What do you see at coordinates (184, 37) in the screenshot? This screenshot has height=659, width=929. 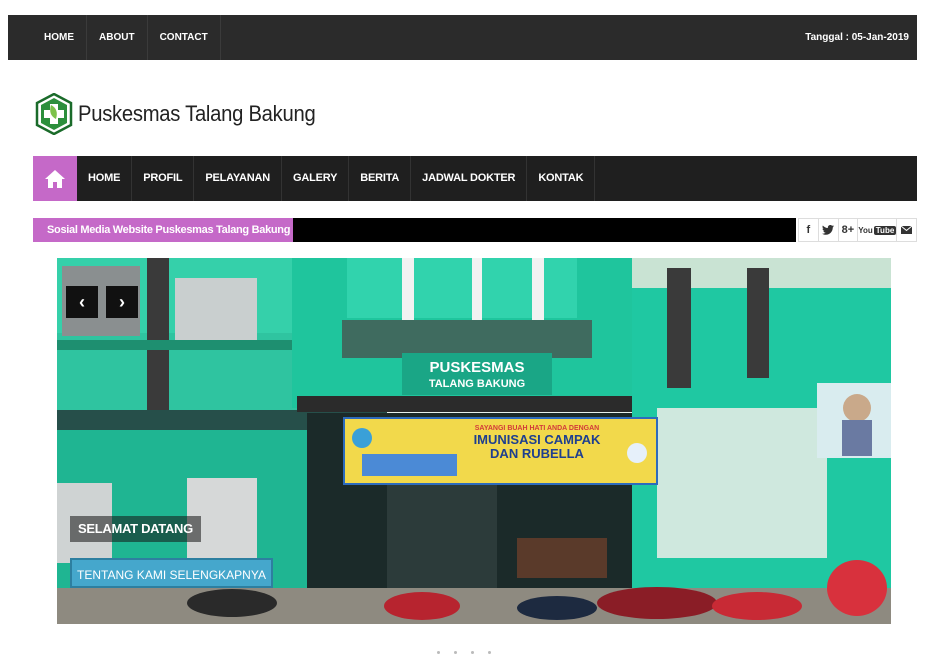 I see `top-nav-contact: CONTACT` at bounding box center [184, 37].